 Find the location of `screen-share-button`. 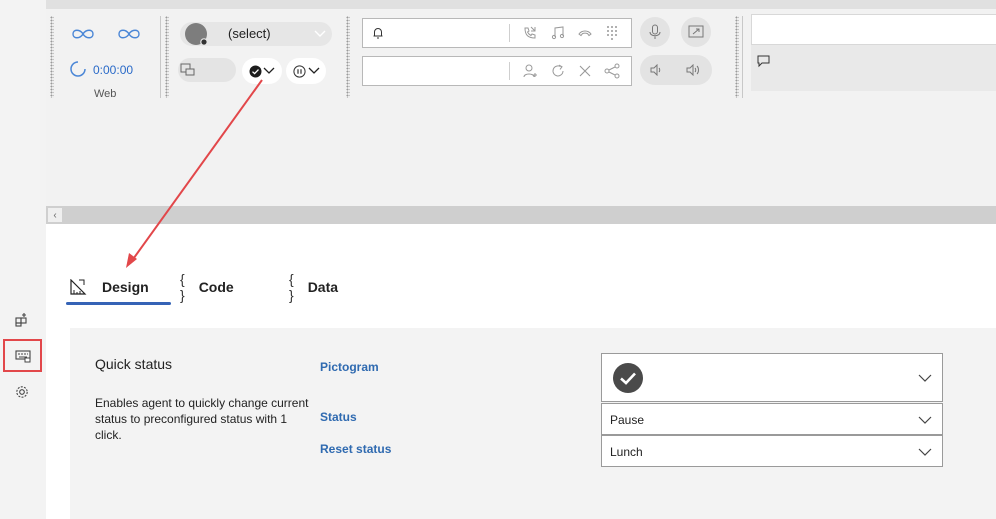

screen-share-button is located at coordinates (696, 32).